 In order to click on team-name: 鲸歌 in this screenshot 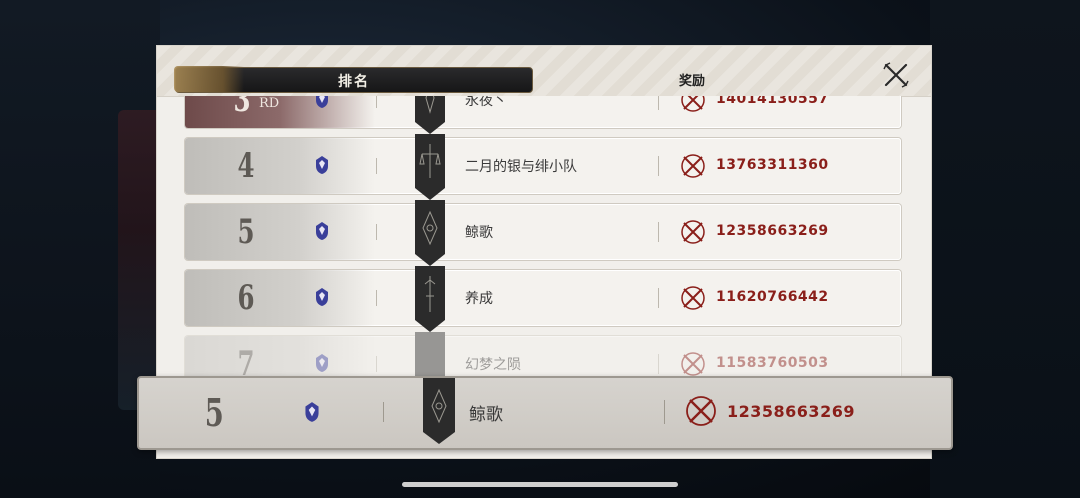, I will do `click(479, 233)`.